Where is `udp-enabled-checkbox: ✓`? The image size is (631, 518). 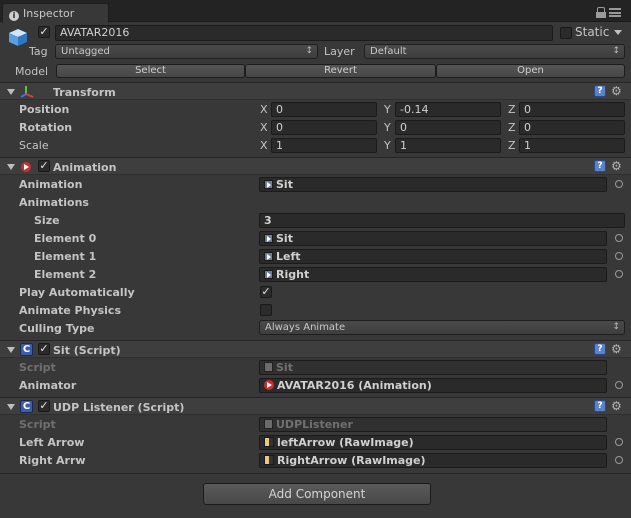 udp-enabled-checkbox: ✓ is located at coordinates (44, 406).